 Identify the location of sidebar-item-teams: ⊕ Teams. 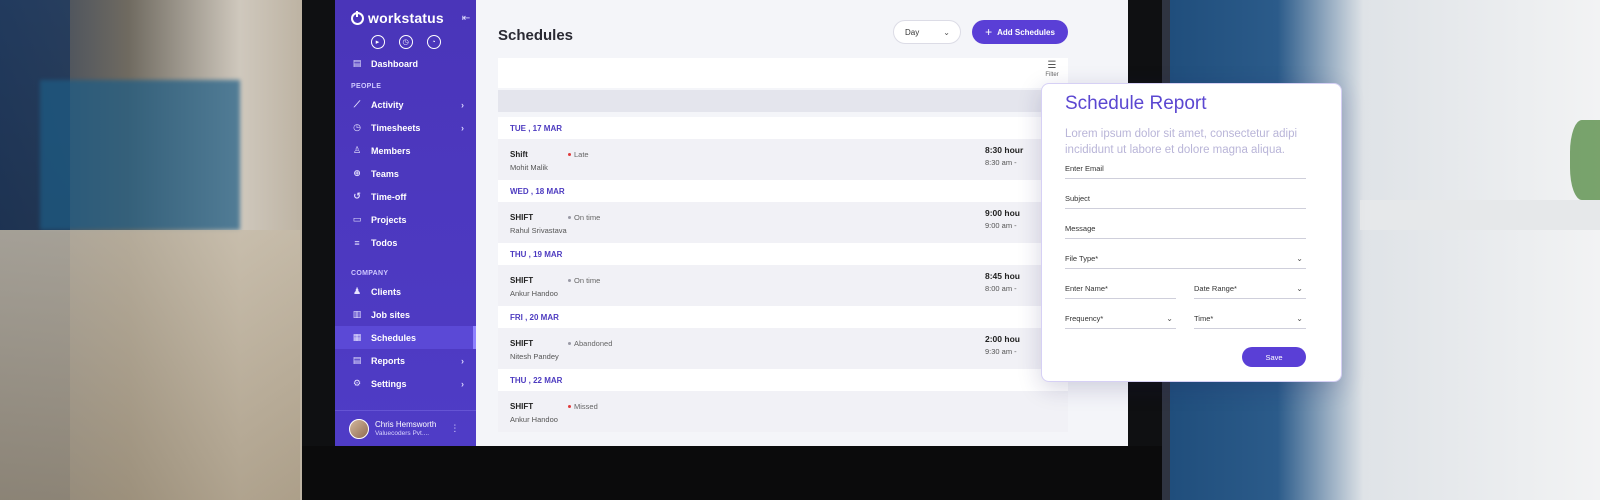
(405, 173).